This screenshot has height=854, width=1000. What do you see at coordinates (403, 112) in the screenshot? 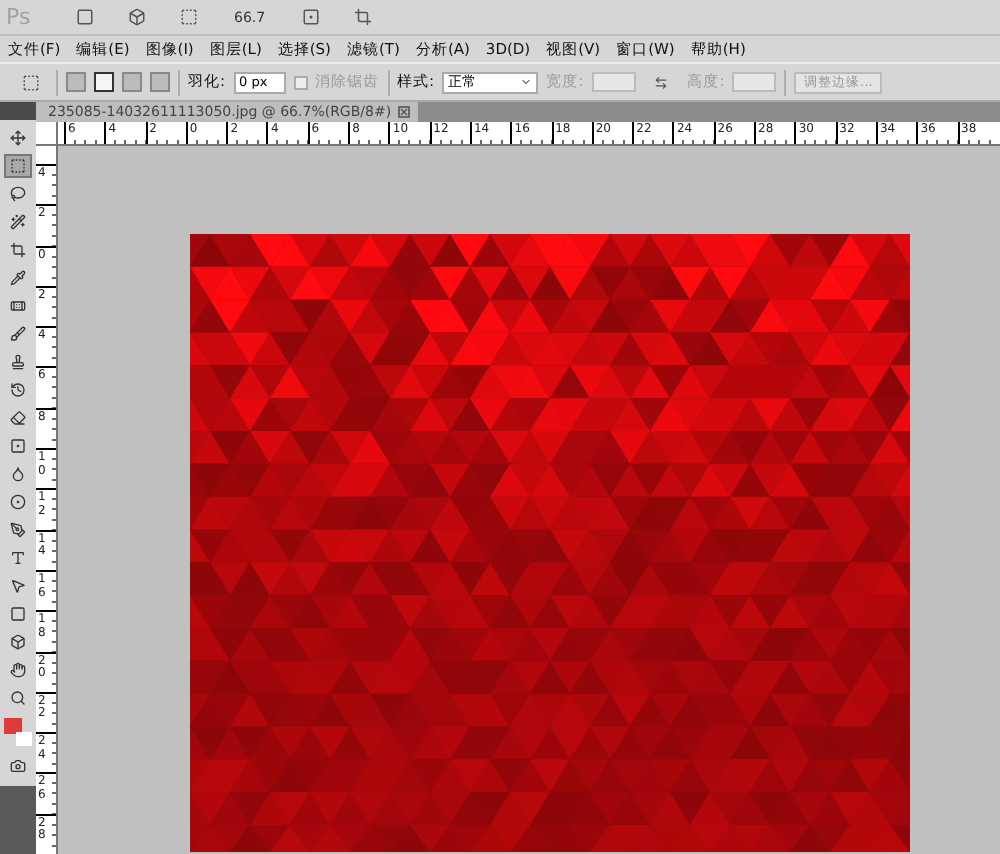
I see `close-icon` at bounding box center [403, 112].